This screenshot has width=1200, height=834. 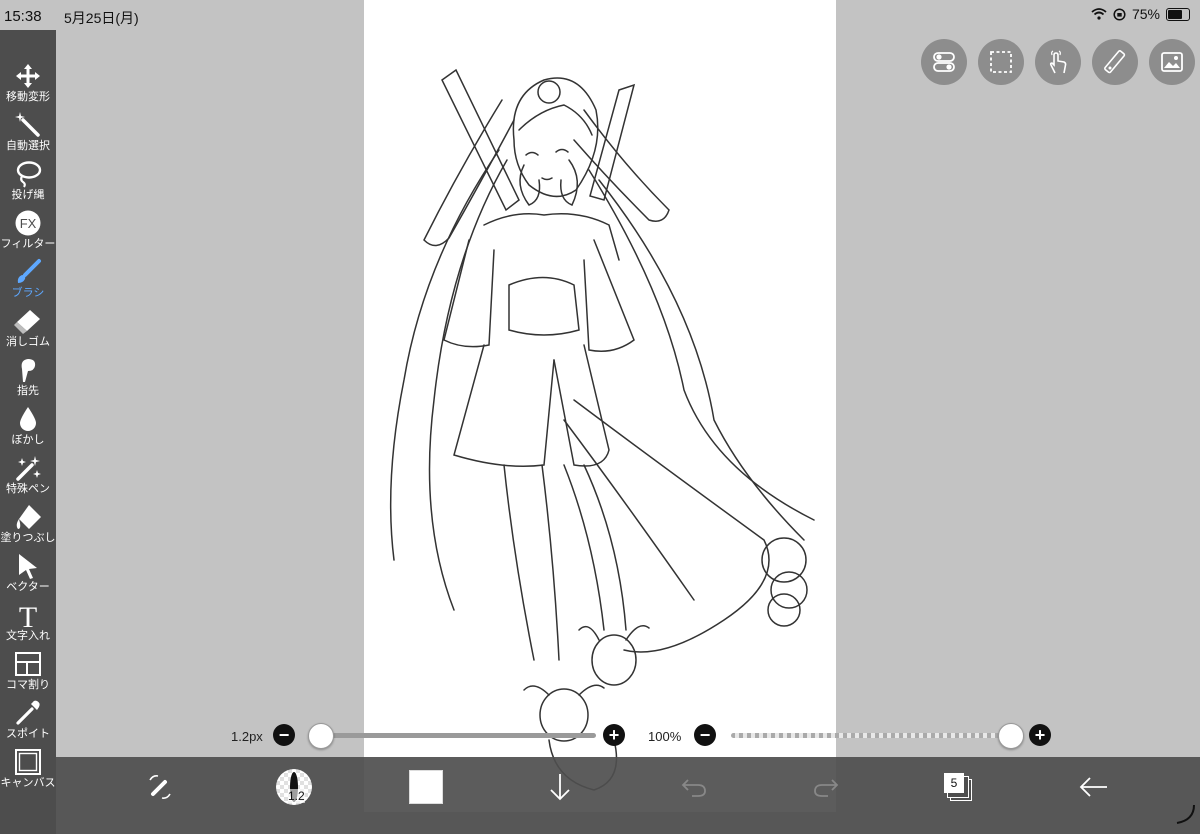 I want to click on selection-icon, so click(x=1001, y=62).